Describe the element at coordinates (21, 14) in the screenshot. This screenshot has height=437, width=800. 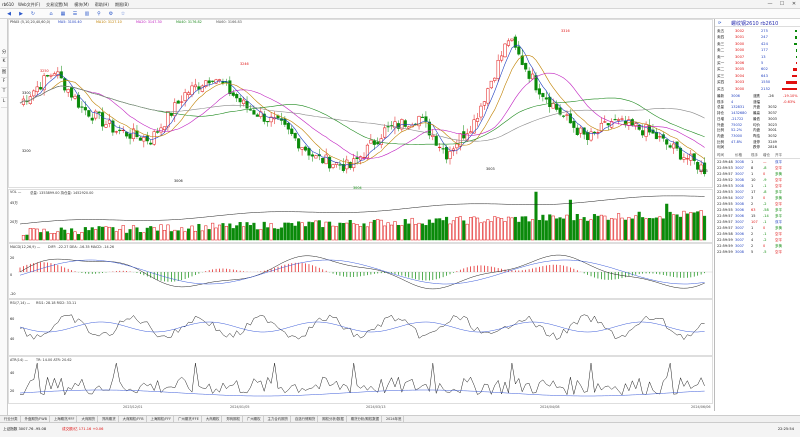
I see `forward-icon: ▶` at that location.